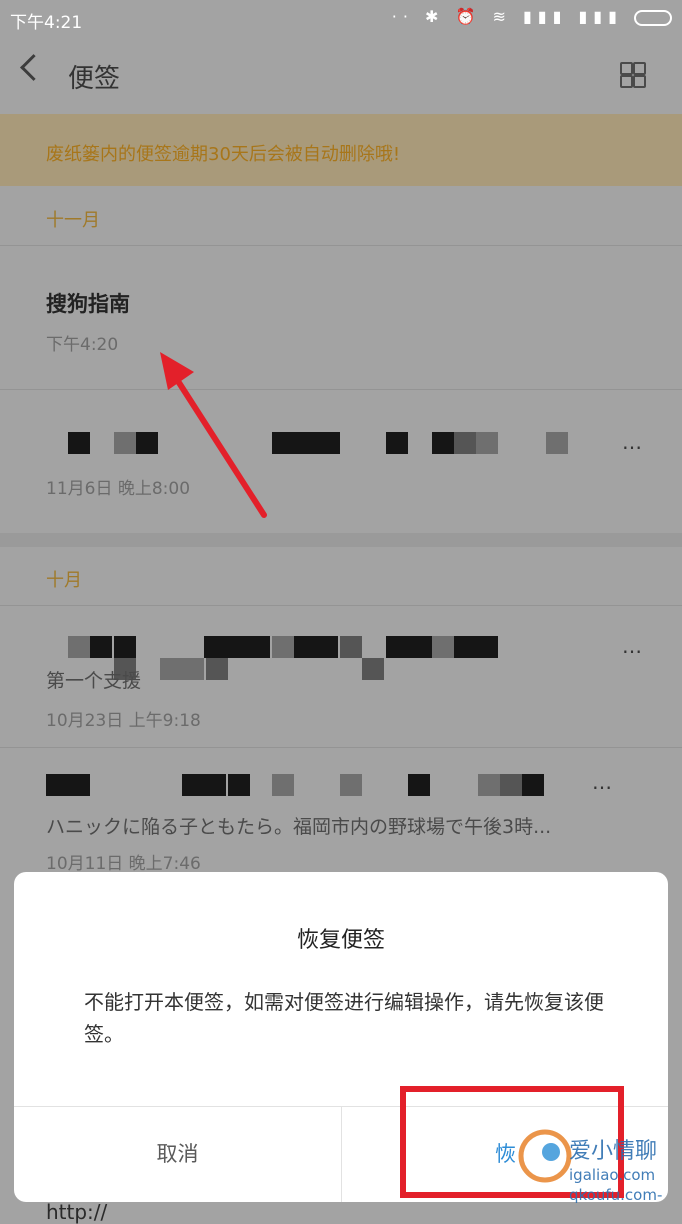  I want to click on svg-text: igaliao.com, so click(612, 1175).